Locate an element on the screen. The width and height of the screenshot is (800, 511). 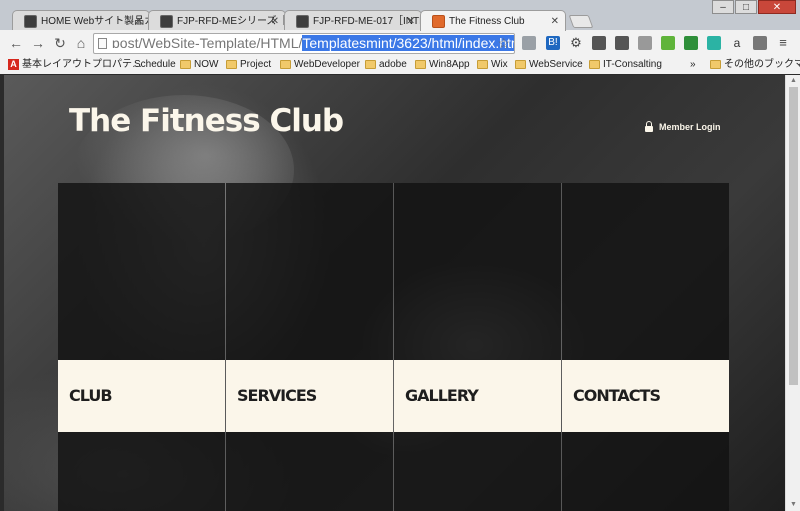
bookmark-item: WebDeveloper is located at coordinates (320, 65).